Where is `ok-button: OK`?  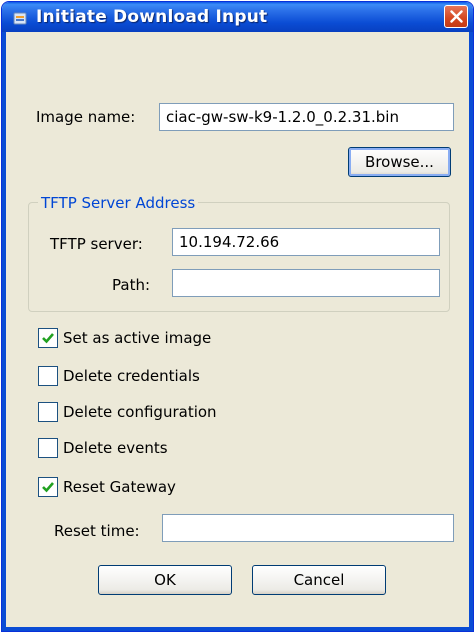 ok-button: OK is located at coordinates (165, 580).